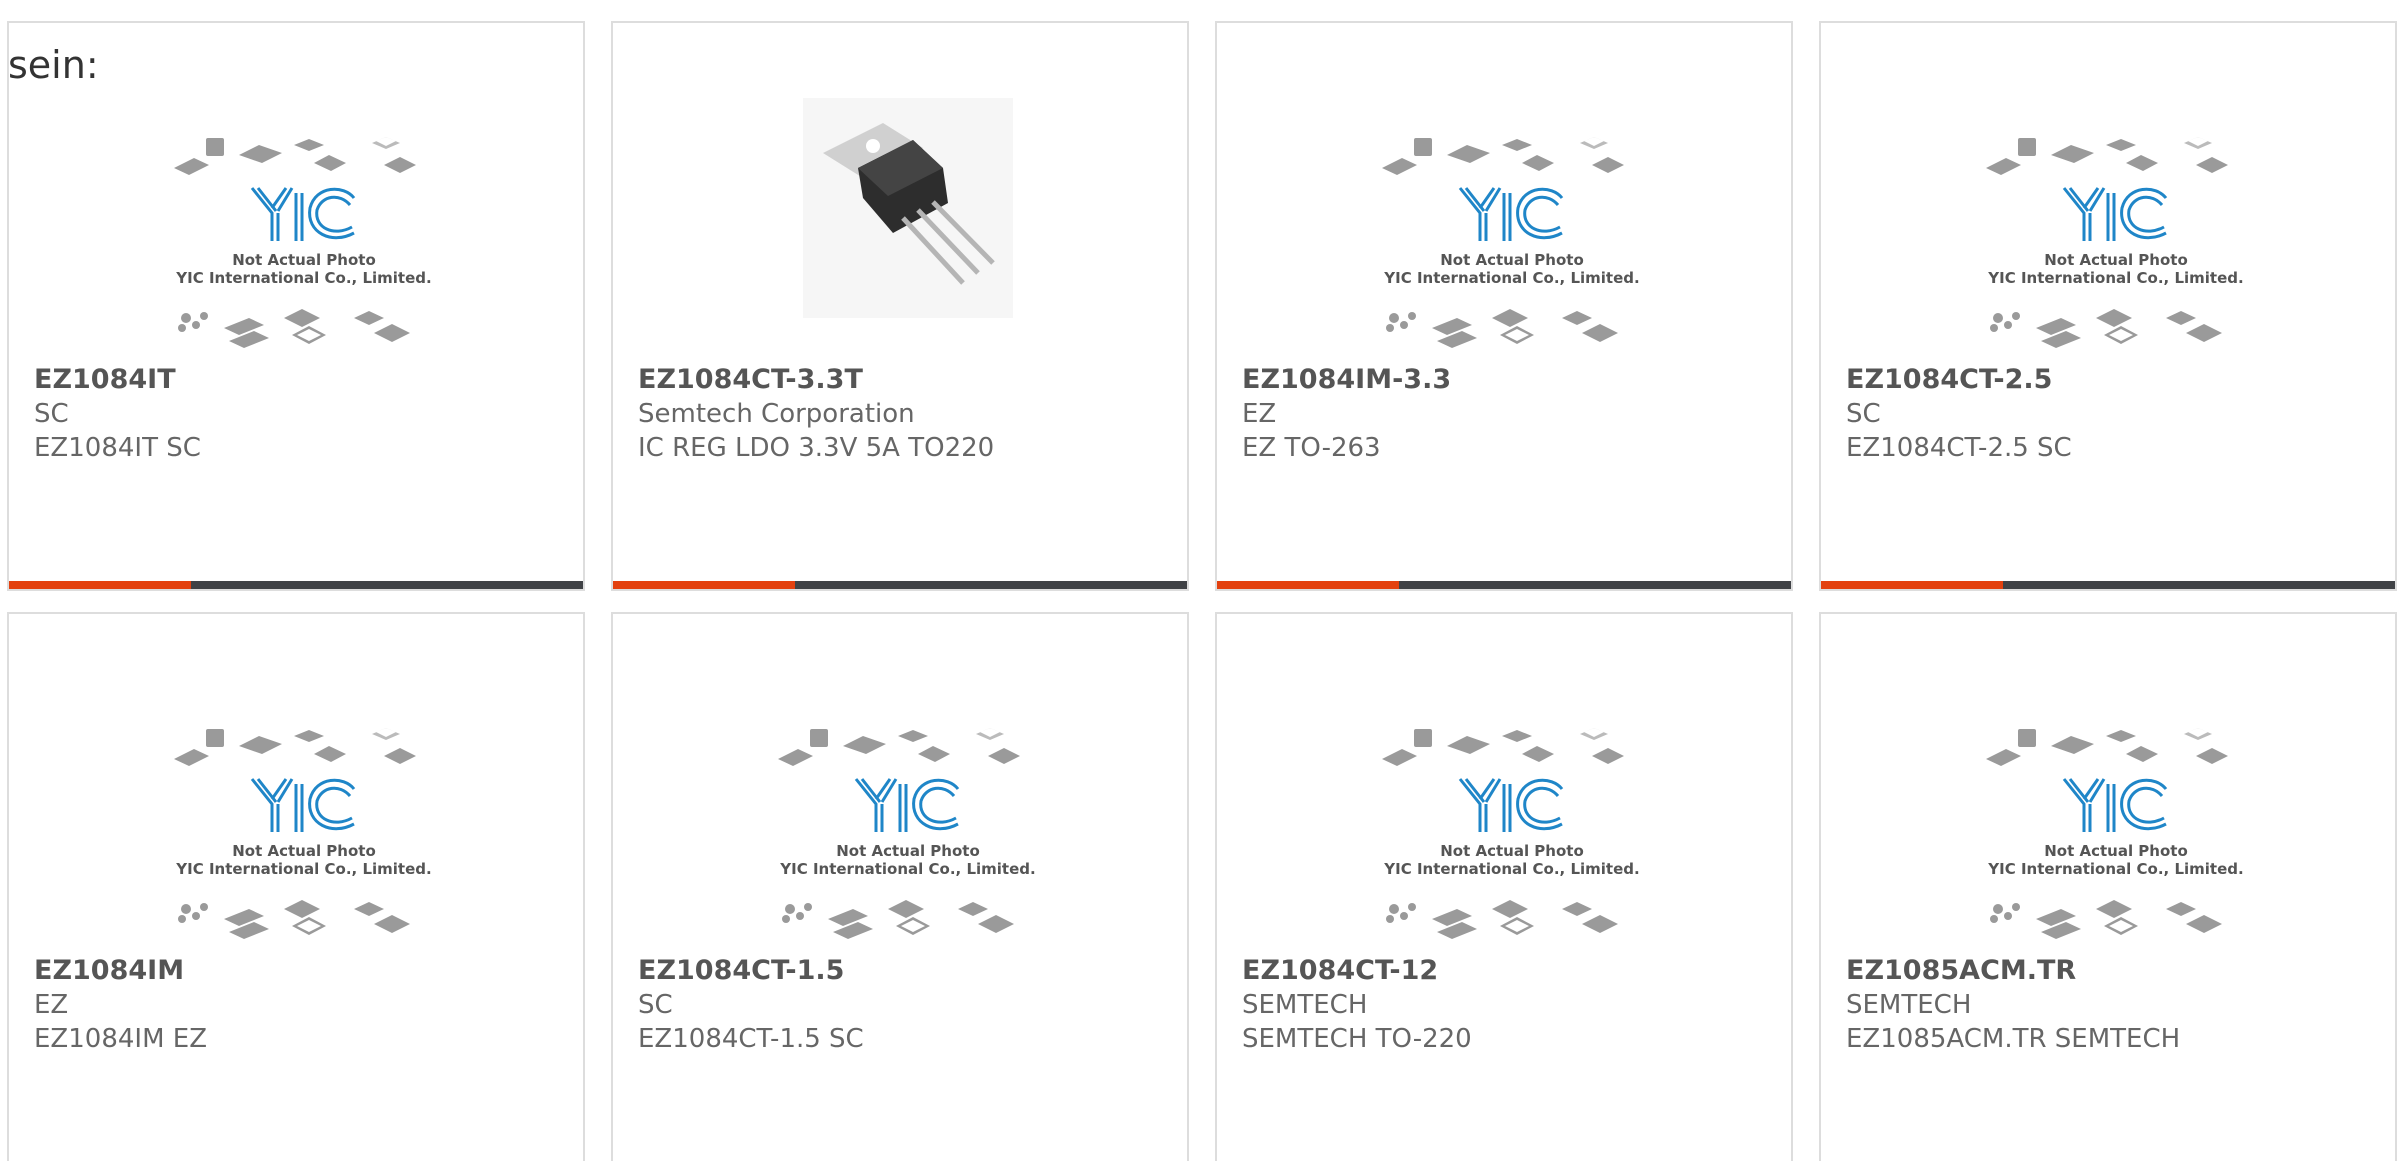  What do you see at coordinates (816, 448) in the screenshot?
I see `description: IC REG LDO 3.3V 5A TO220` at bounding box center [816, 448].